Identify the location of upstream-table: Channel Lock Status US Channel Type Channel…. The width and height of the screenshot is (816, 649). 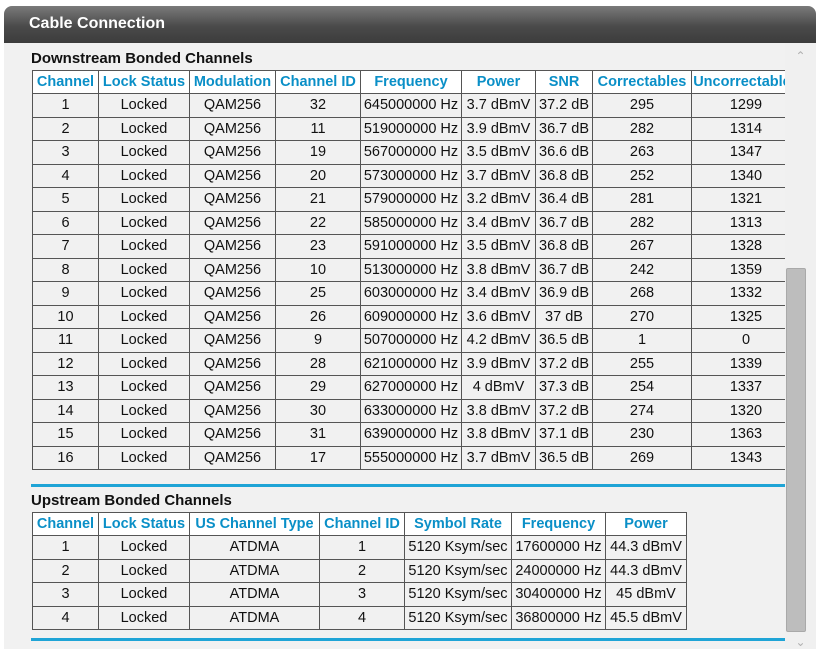
(359, 571).